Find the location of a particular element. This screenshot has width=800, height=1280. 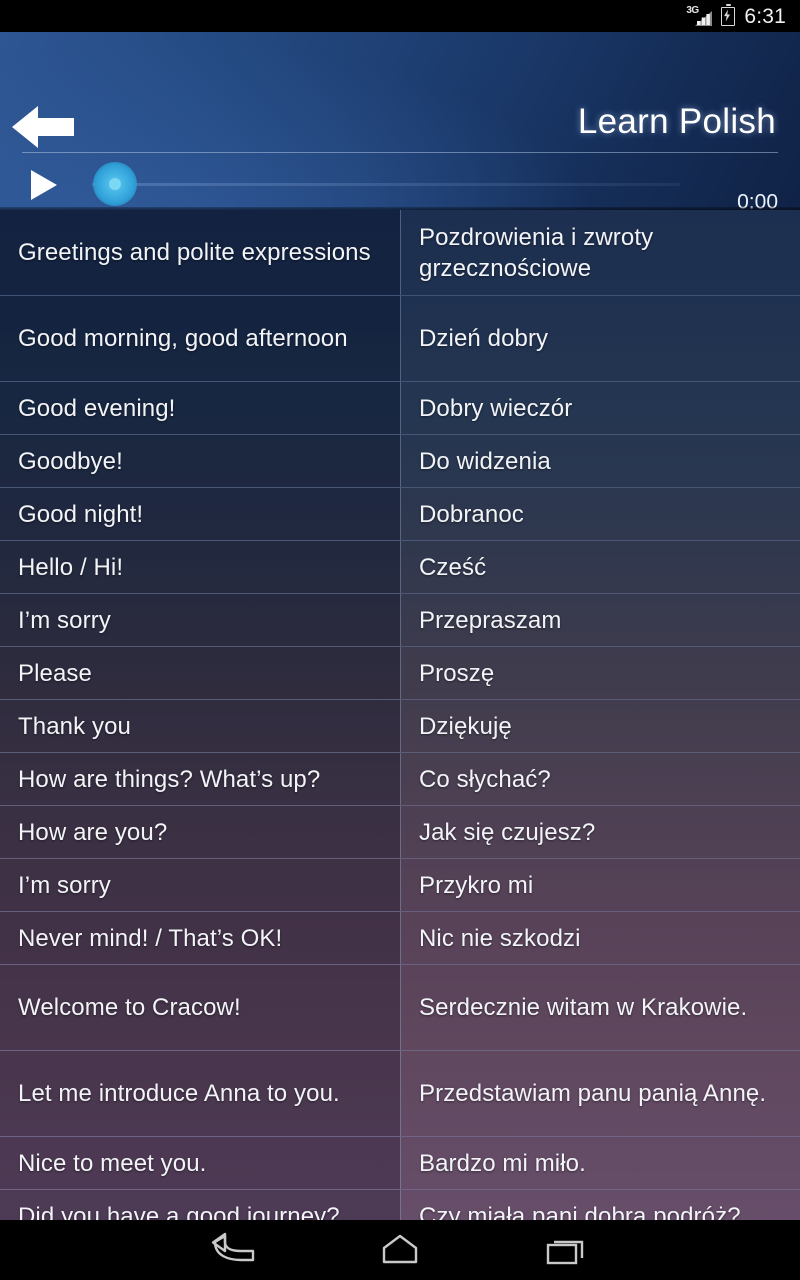

seek-track is located at coordinates (386, 184).